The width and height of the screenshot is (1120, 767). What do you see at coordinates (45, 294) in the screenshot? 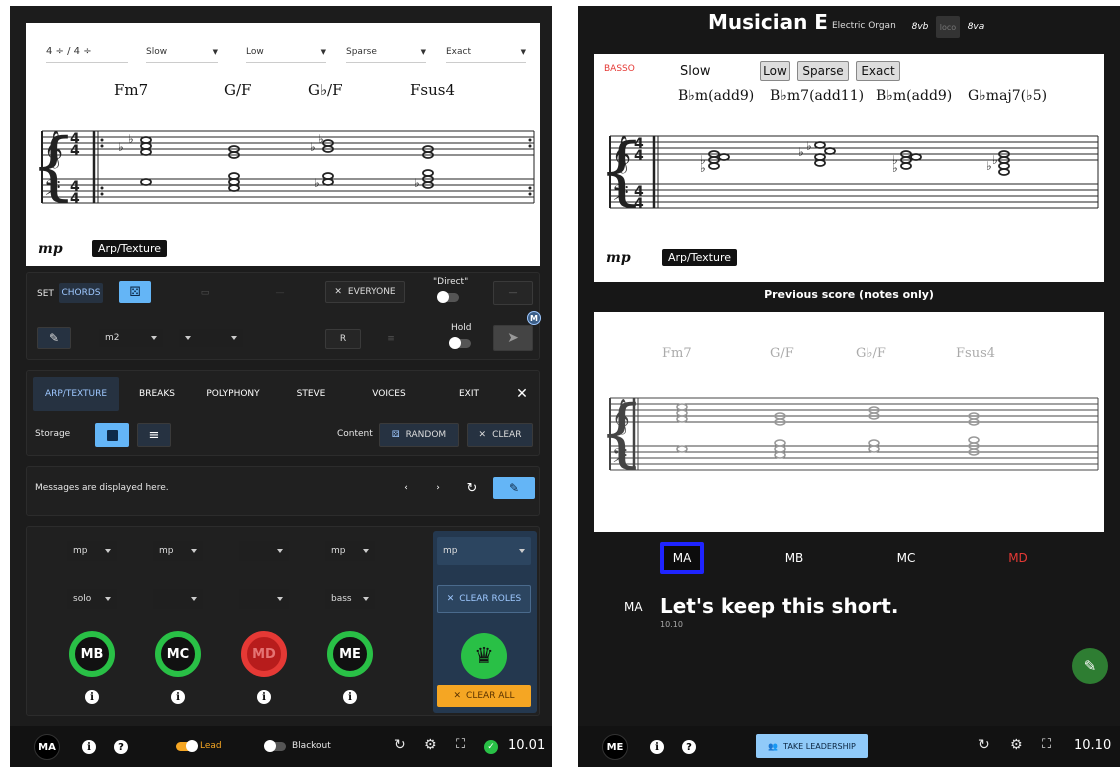
I see `set-label: SET` at bounding box center [45, 294].